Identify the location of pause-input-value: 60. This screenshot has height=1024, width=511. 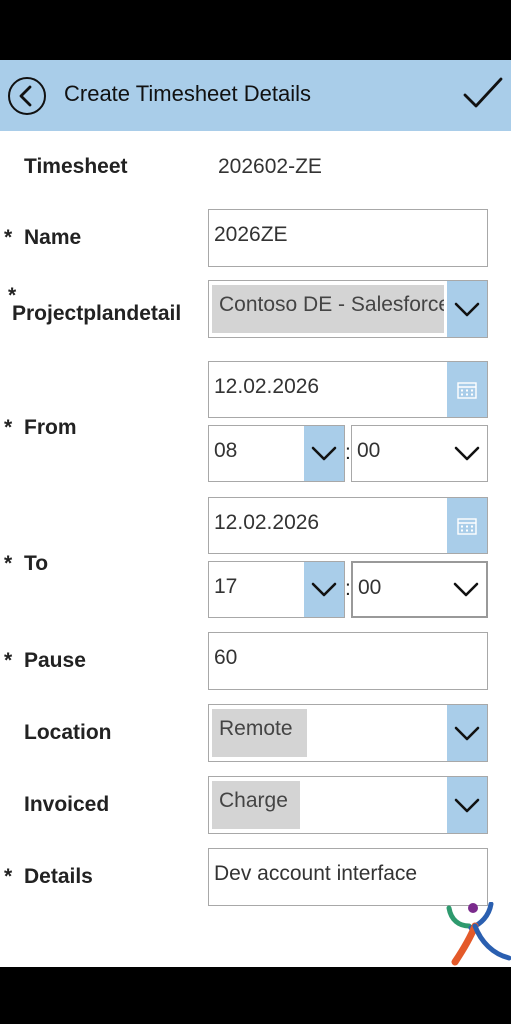
(226, 657).